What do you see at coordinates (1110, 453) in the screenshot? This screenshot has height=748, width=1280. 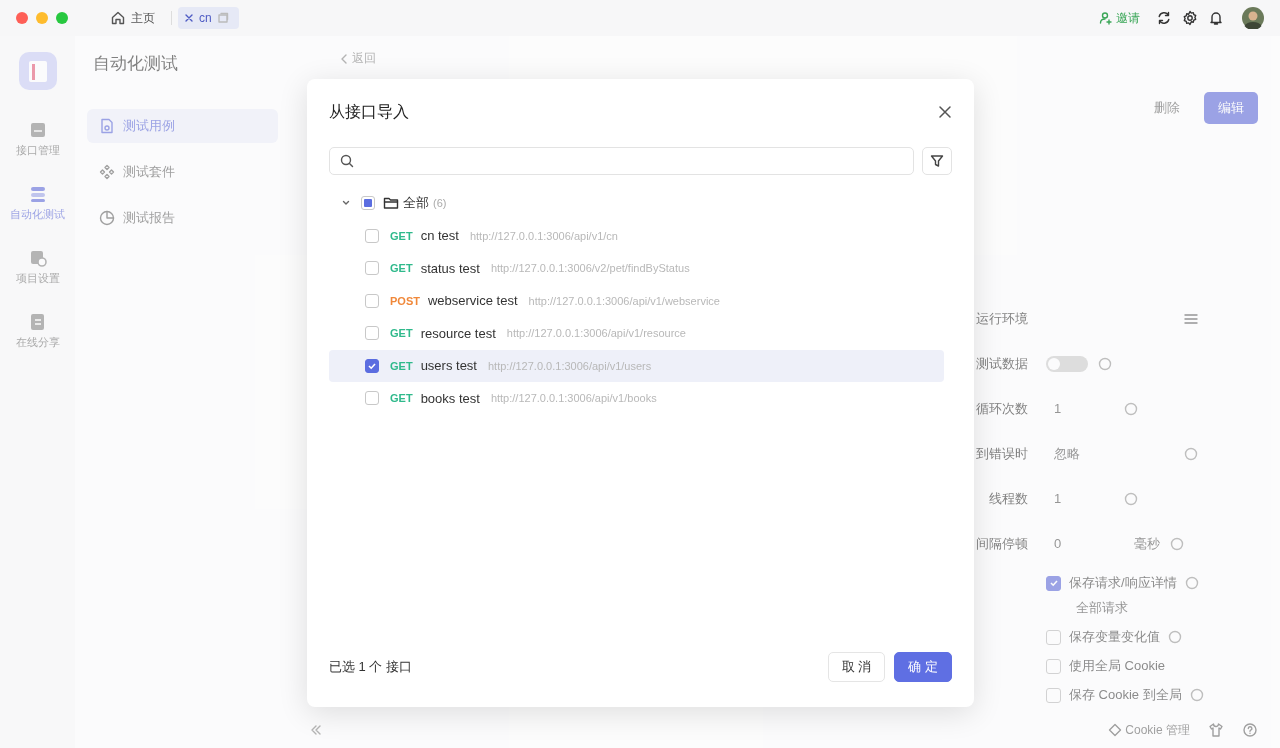 I see `select-field: 忽略` at bounding box center [1110, 453].